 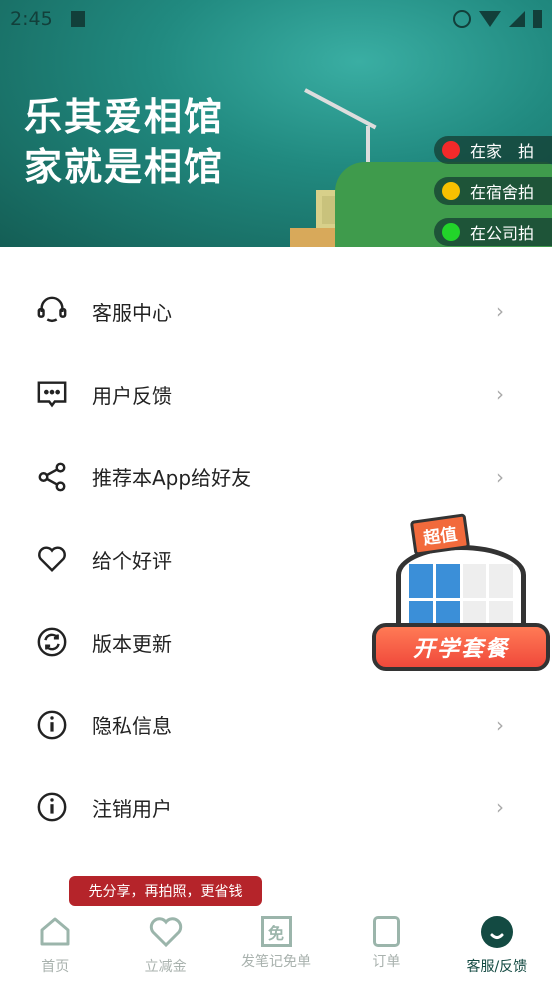 I want to click on menu-label: 给个好评, so click(x=132, y=560).